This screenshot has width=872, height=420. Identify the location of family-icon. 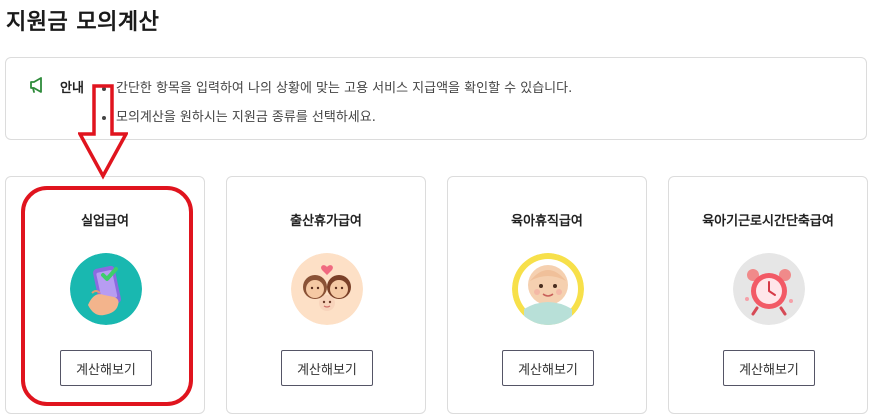
(327, 289).